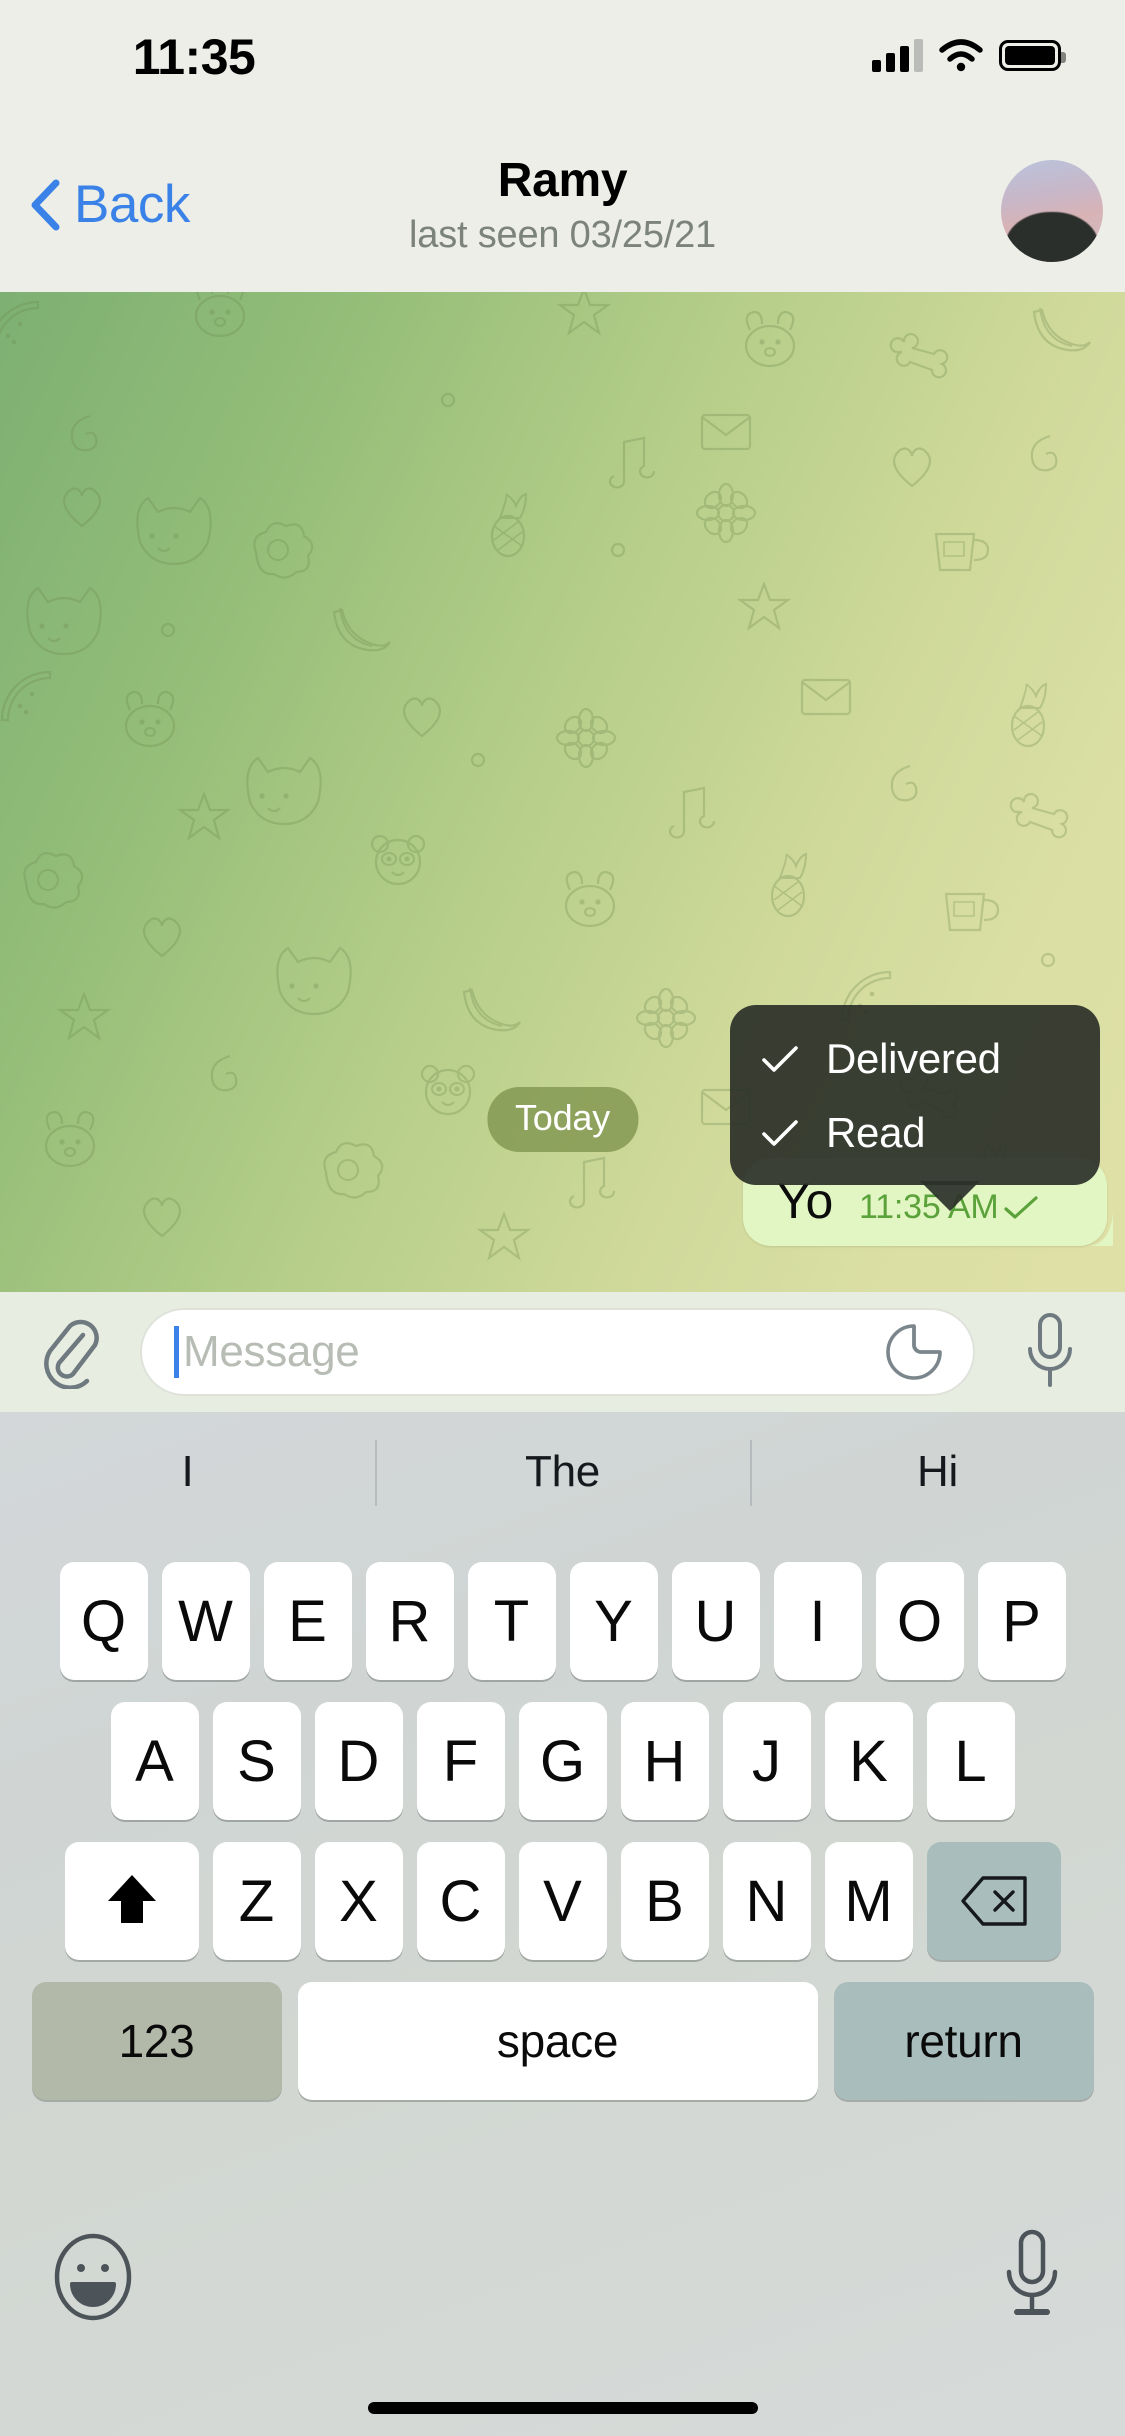 Image resolution: width=1125 pixels, height=2436 pixels. What do you see at coordinates (562, 2321) in the screenshot?
I see `keyboard-bottom-bar` at bounding box center [562, 2321].